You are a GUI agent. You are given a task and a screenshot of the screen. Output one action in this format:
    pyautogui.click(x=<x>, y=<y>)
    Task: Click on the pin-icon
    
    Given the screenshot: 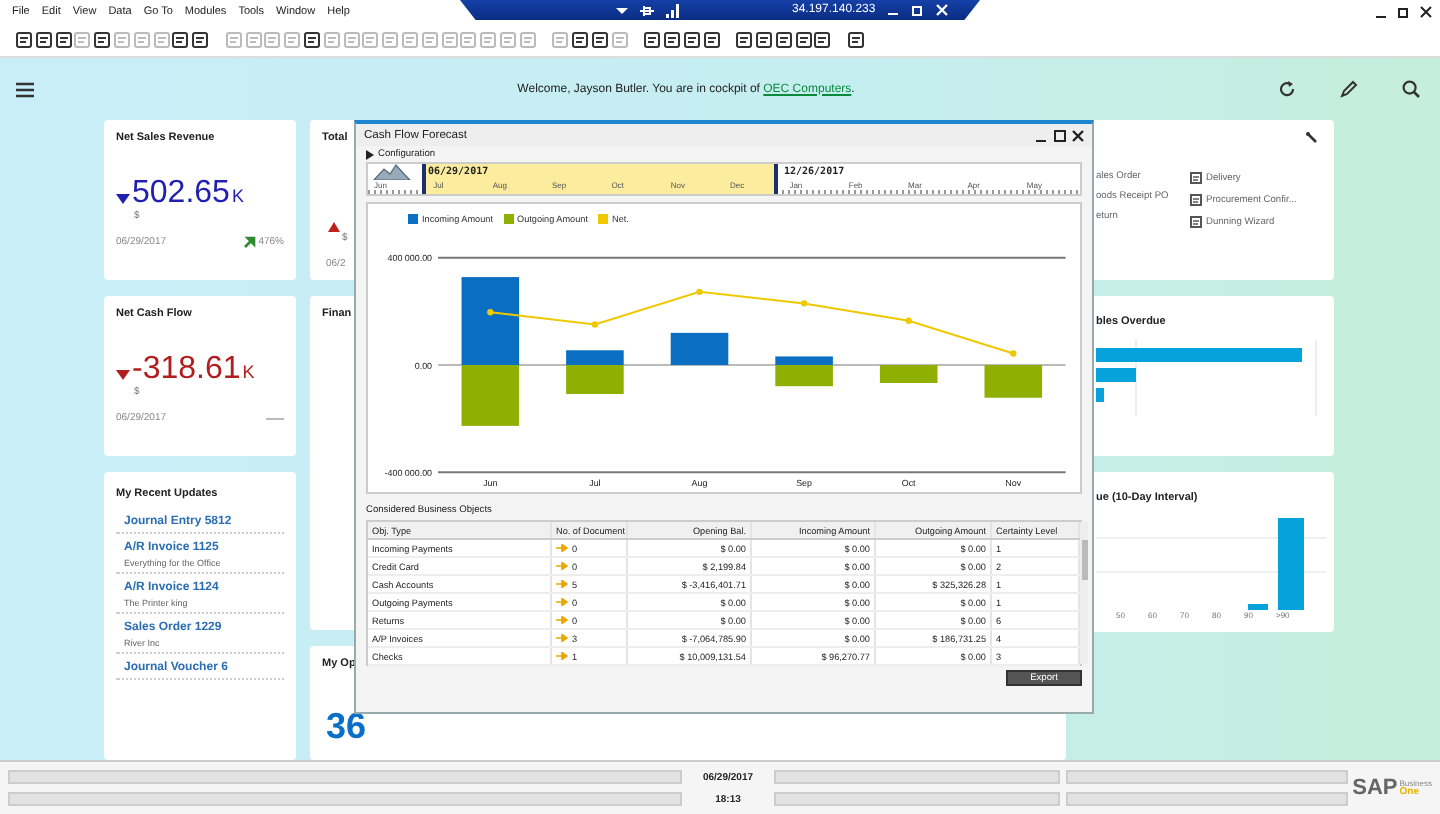 What is the action you would take?
    pyautogui.click(x=647, y=10)
    